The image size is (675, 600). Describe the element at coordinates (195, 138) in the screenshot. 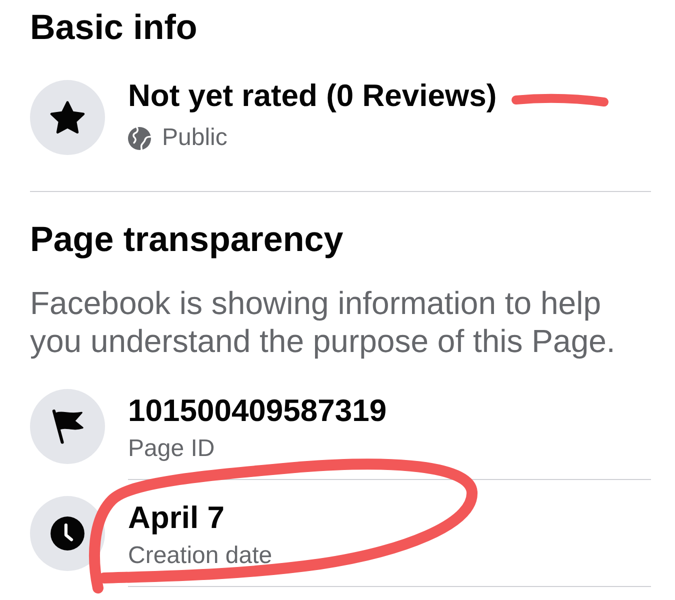

I see `item-subtitle: Public` at that location.